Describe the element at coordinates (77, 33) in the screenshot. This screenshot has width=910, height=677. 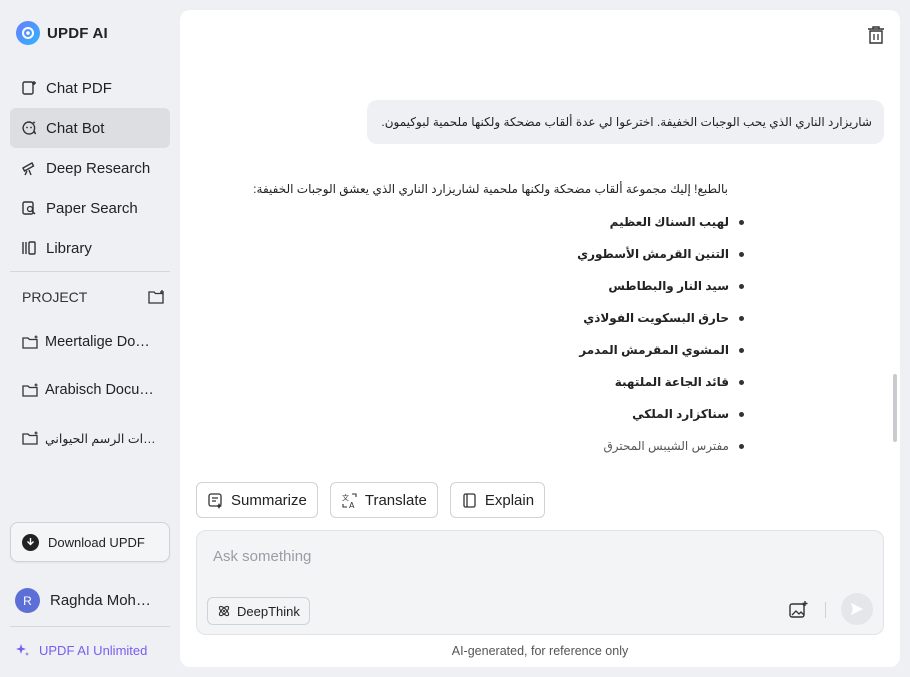
I see `app-name: UPDF AI` at that location.